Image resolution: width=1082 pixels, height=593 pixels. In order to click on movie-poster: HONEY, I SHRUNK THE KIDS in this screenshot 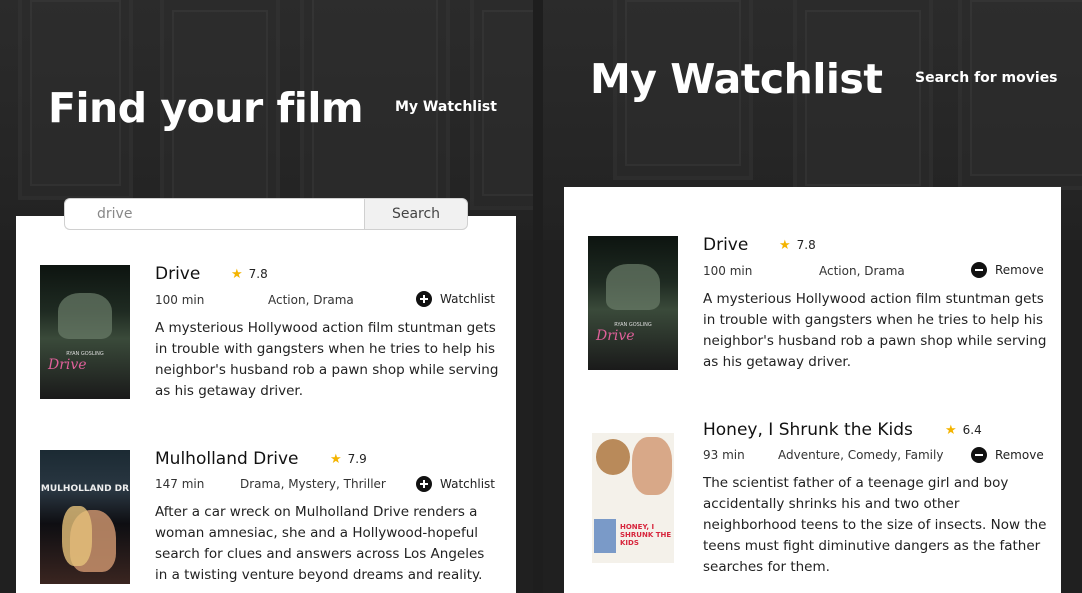, I will do `click(633, 498)`.